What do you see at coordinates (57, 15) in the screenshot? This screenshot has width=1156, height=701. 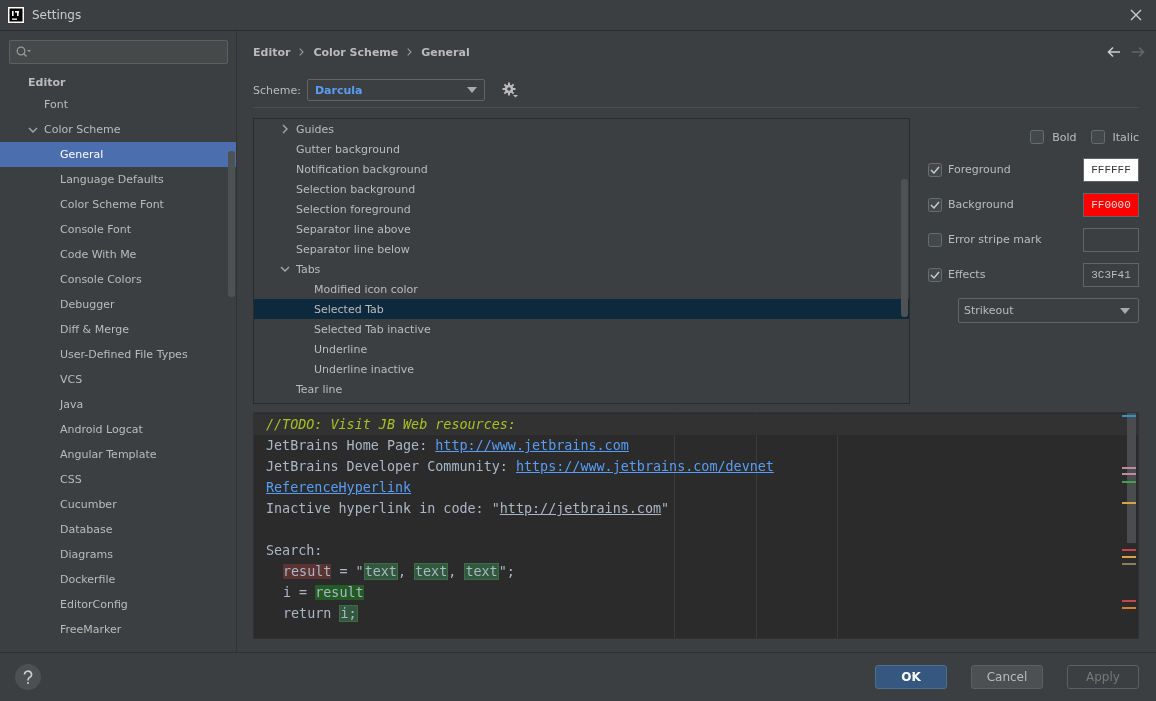 I see `window-title: Settings` at bounding box center [57, 15].